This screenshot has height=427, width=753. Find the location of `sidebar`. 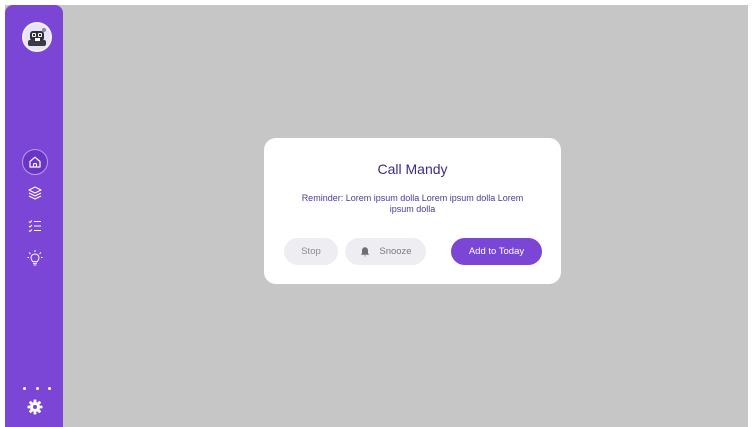

sidebar is located at coordinates (34, 216).